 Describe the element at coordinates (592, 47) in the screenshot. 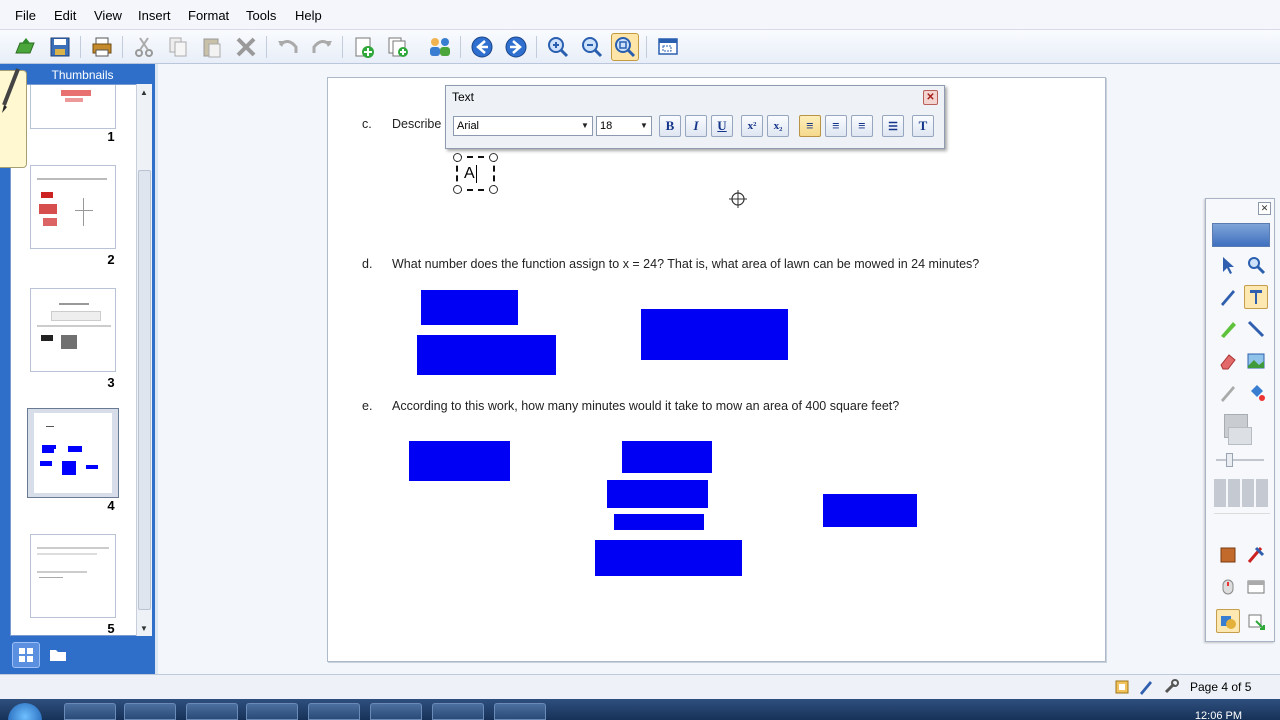

I see `zoom-out-icon` at that location.